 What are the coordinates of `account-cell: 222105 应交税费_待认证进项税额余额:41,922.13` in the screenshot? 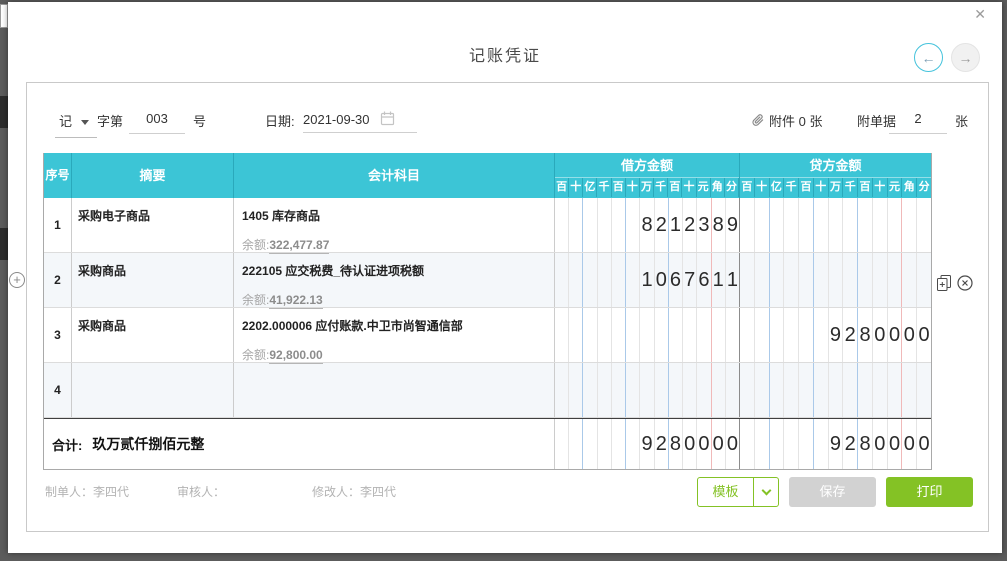 It's located at (394, 281).